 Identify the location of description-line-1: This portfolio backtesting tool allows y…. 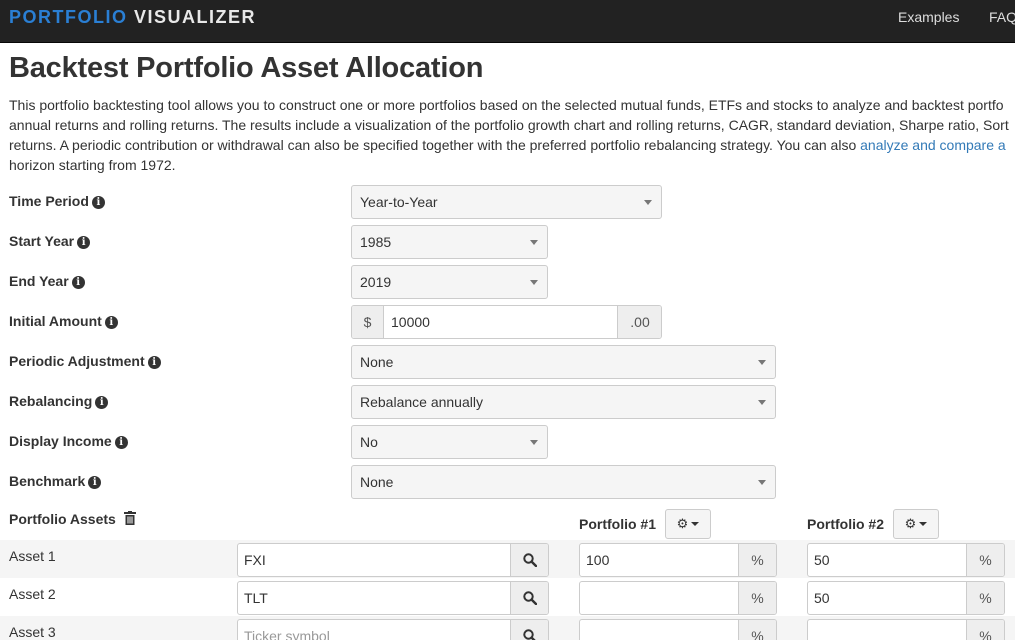
(506, 105).